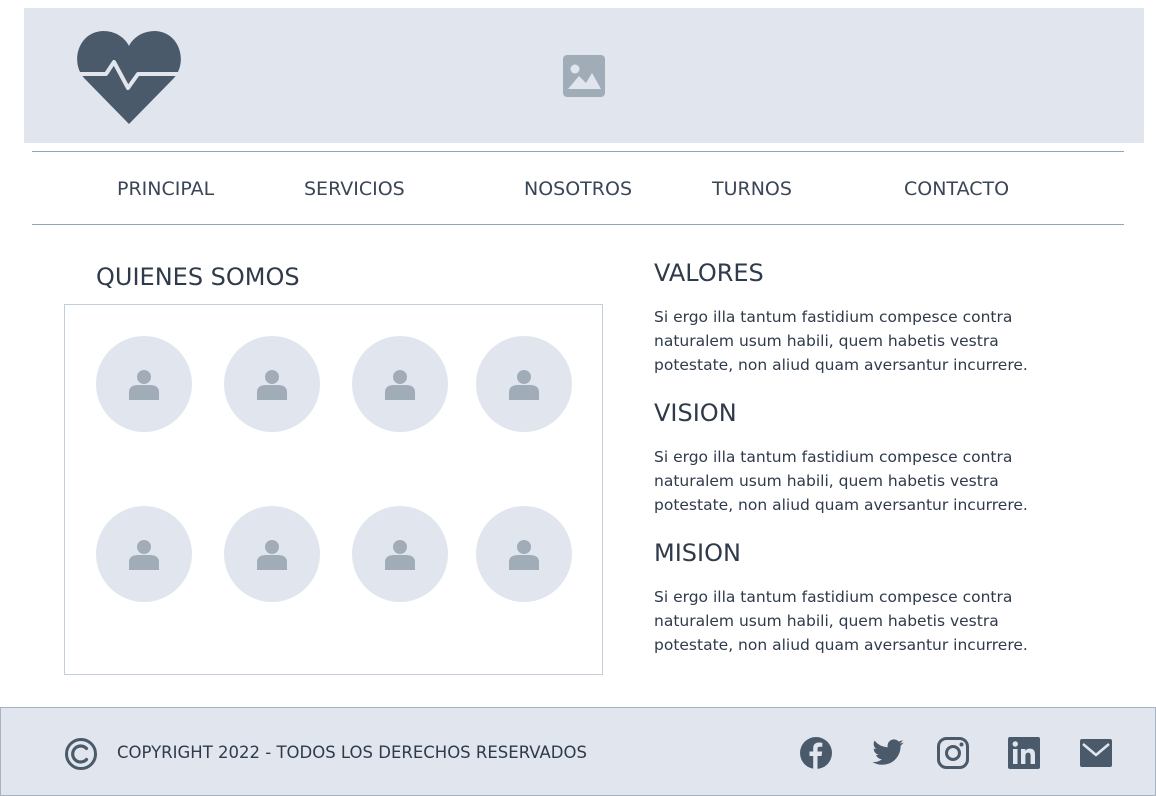 The image size is (1156, 796). Describe the element at coordinates (354, 189) in the screenshot. I see `nav-item-servicios: SERVICIOS` at that location.